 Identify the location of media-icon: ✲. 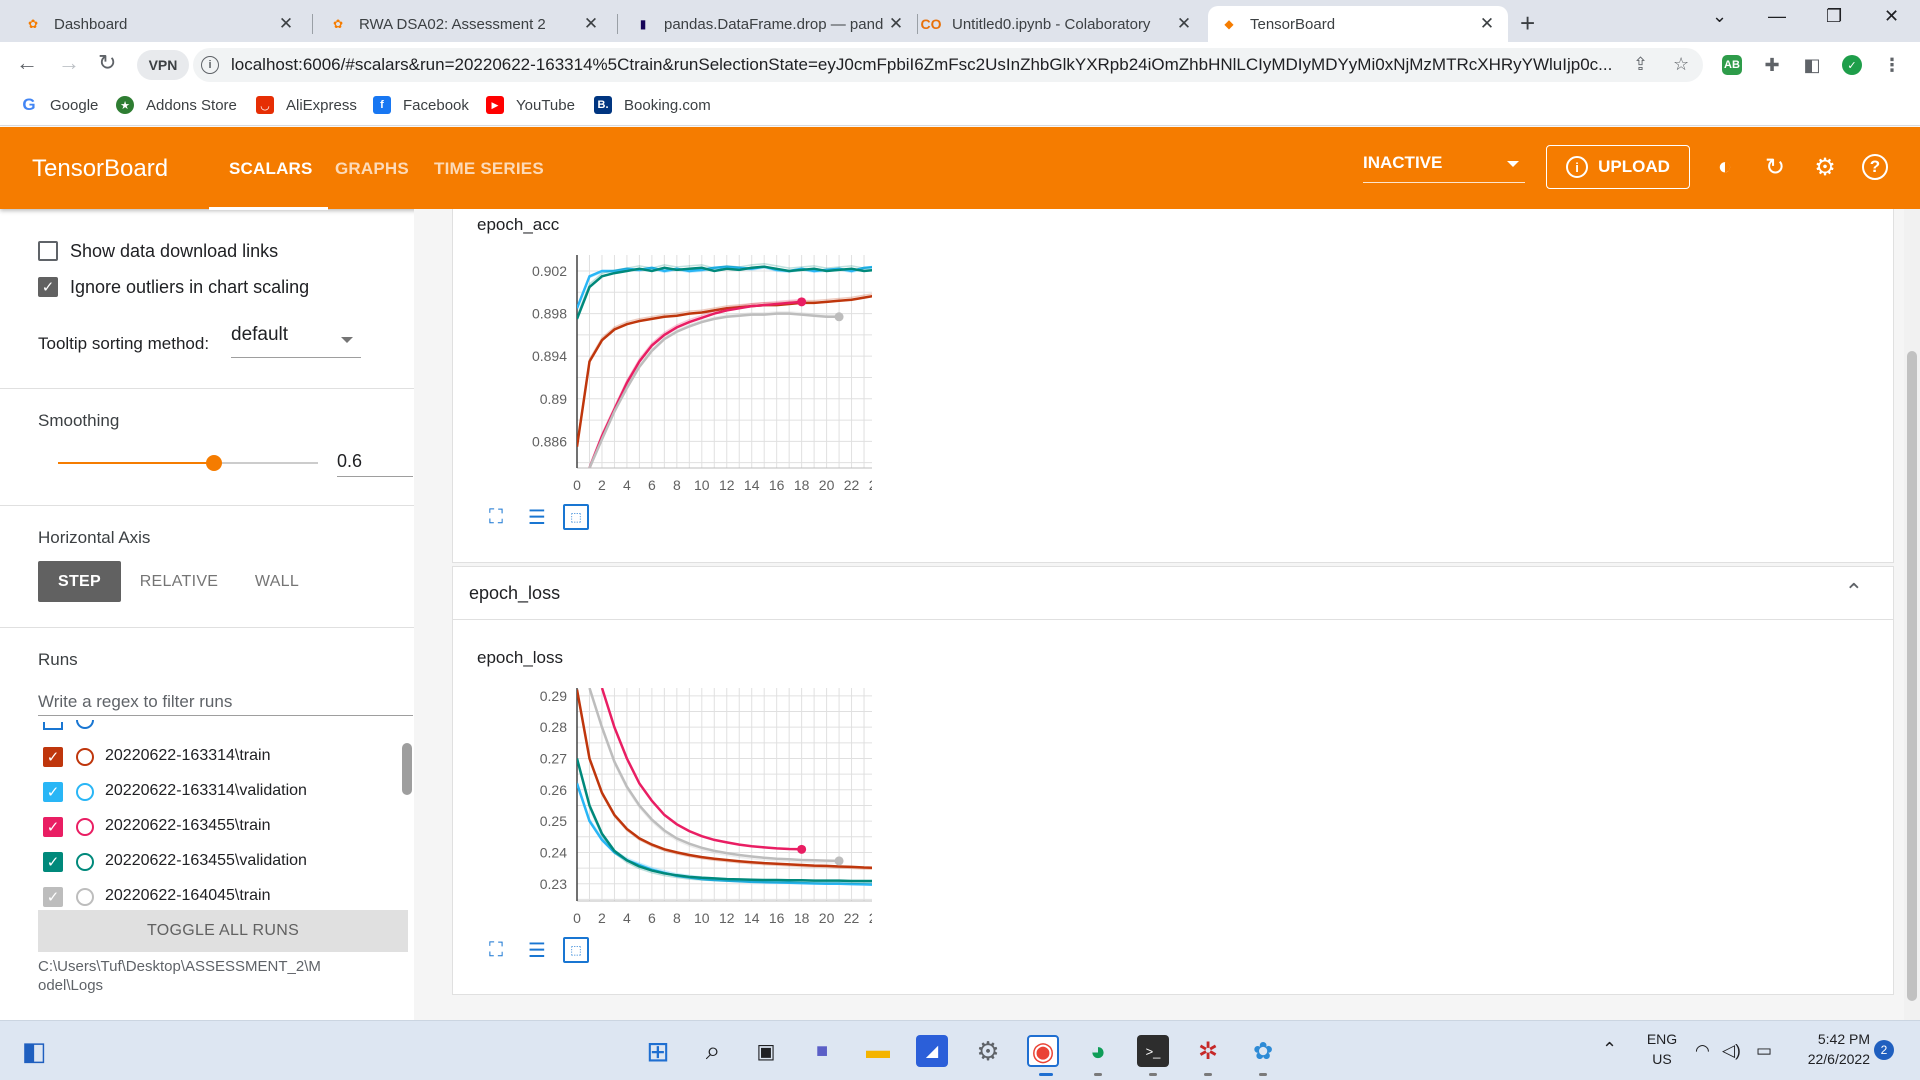
(1208, 1051).